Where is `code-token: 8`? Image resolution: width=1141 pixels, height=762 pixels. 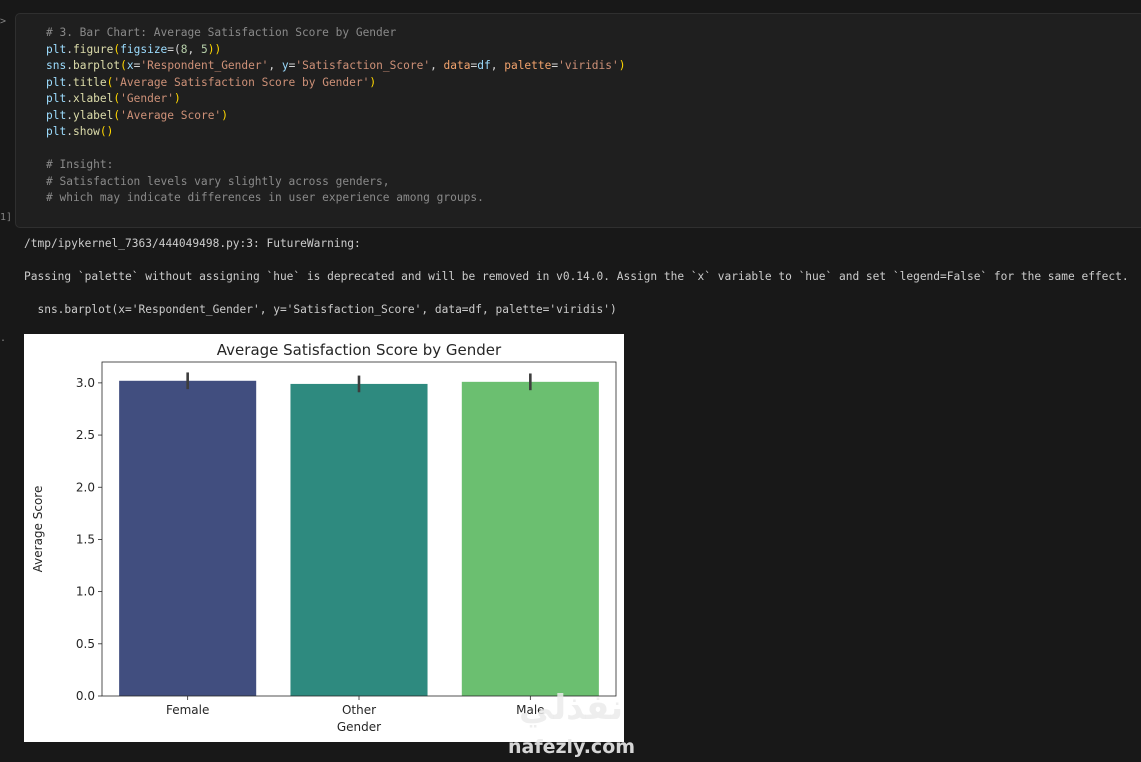 code-token: 8 is located at coordinates (184, 49).